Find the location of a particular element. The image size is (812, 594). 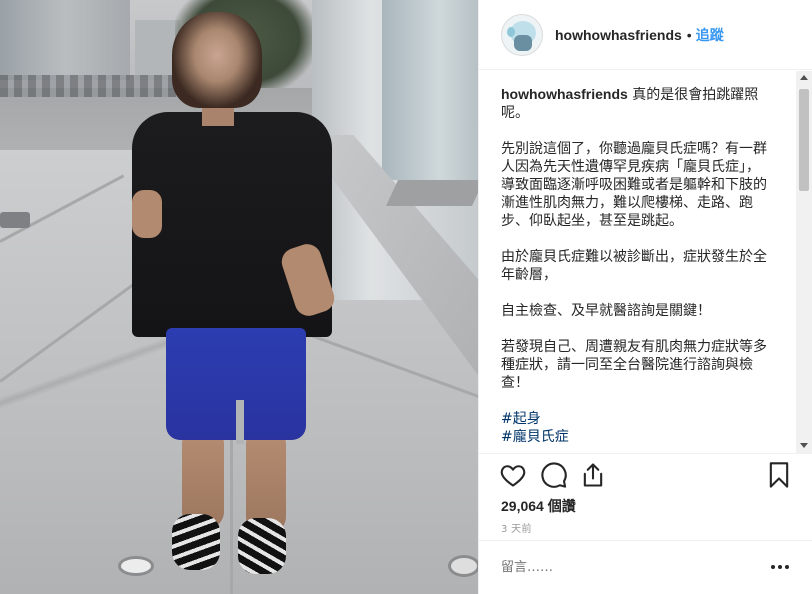

caption-scrollbar is located at coordinates (804, 262).